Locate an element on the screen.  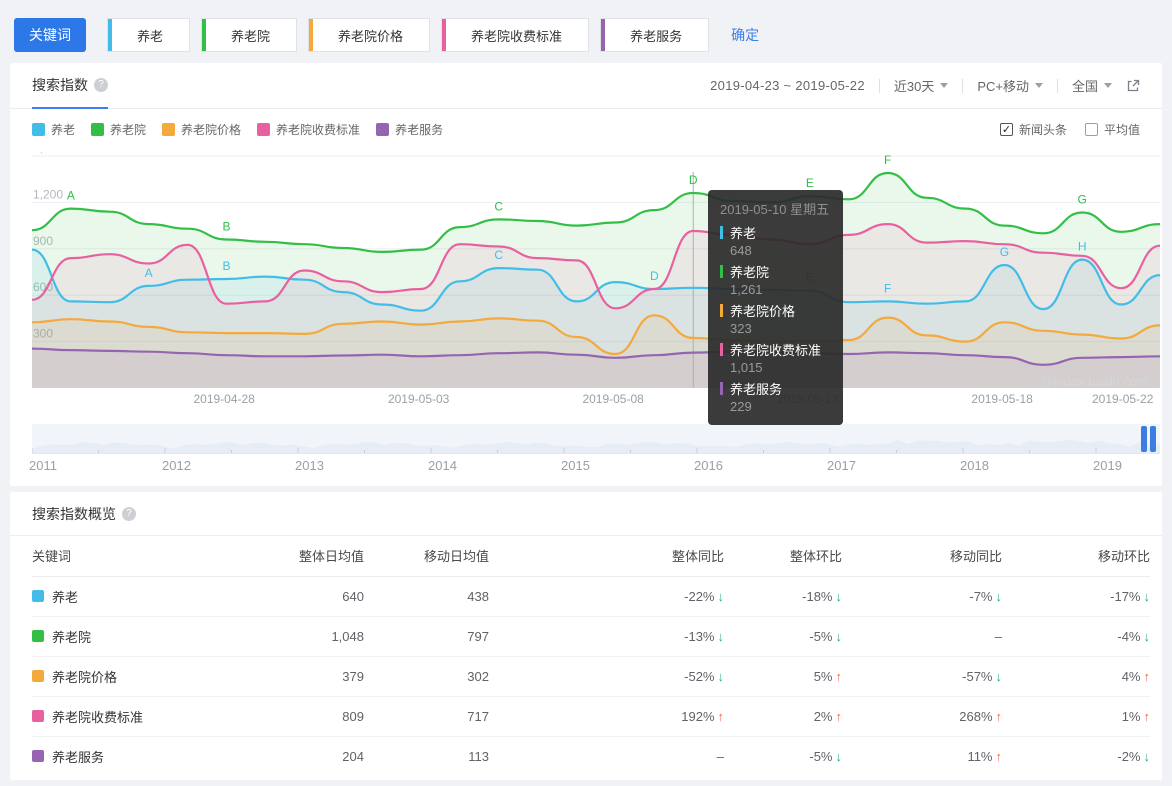
keyword-chip: 养老院 is located at coordinates (249, 35).